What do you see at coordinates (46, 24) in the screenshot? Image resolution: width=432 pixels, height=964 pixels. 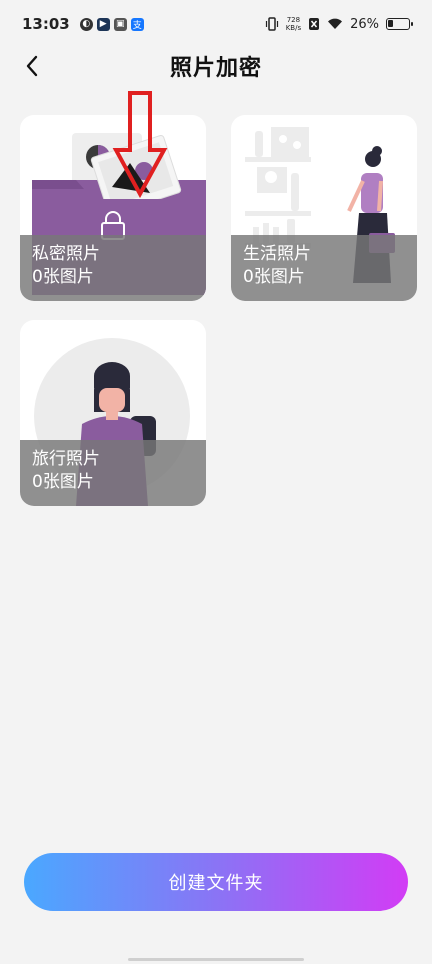 I see `status-time: 13:03` at bounding box center [46, 24].